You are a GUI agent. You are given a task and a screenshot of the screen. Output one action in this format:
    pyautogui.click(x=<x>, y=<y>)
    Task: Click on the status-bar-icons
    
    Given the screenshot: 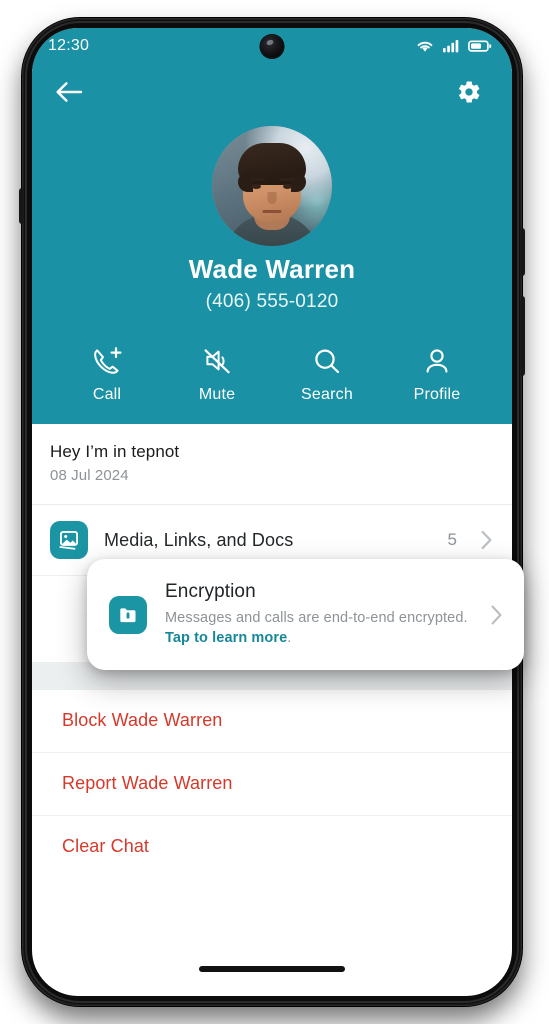 What is the action you would take?
    pyautogui.click(x=454, y=46)
    